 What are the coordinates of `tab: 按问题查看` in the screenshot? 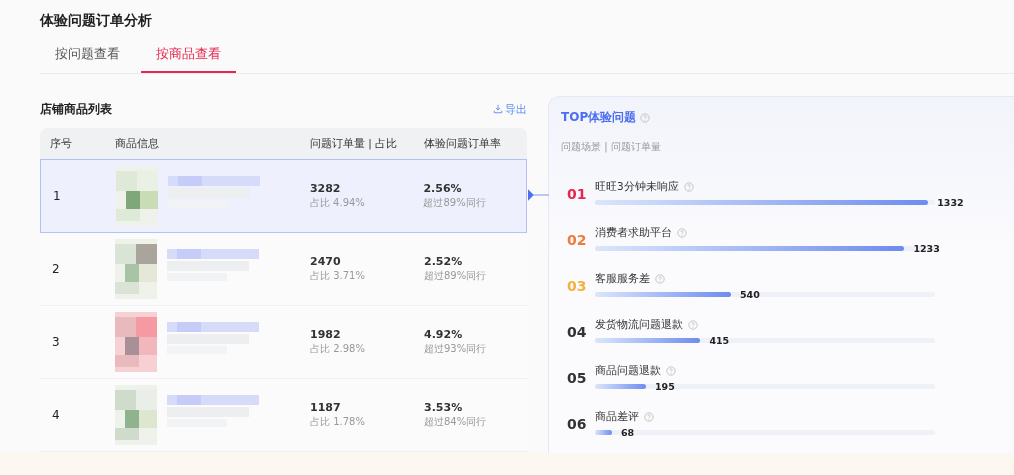 It's located at (87, 56).